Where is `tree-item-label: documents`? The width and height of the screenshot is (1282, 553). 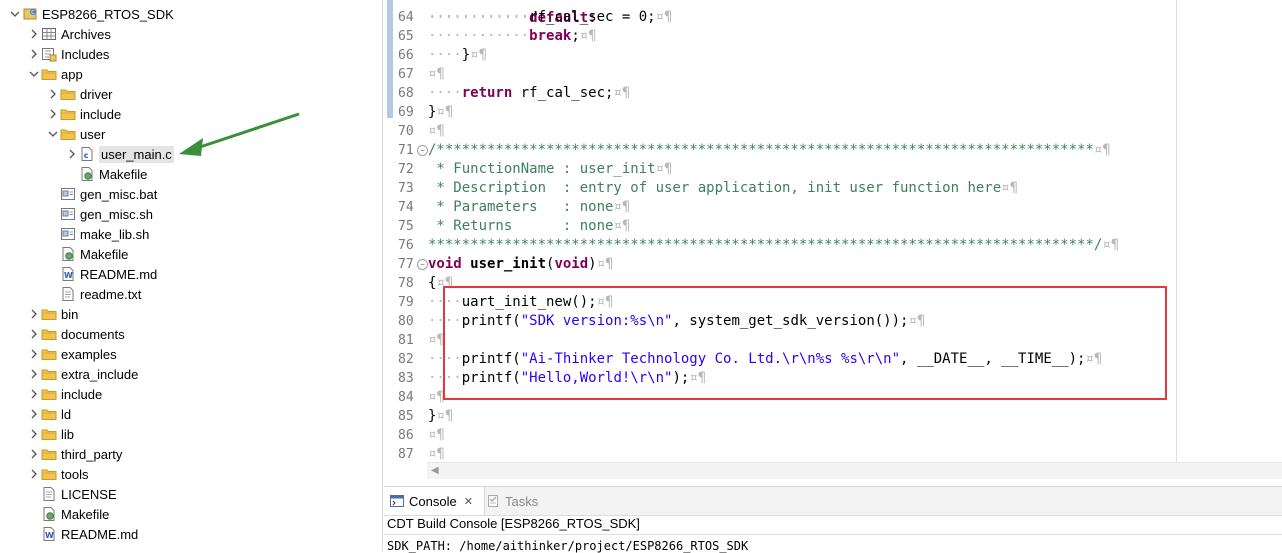 tree-item-label: documents is located at coordinates (93, 334).